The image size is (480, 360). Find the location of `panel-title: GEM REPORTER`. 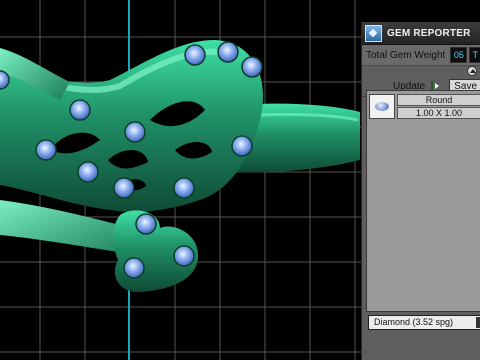

panel-title: GEM REPORTER is located at coordinates (429, 33).